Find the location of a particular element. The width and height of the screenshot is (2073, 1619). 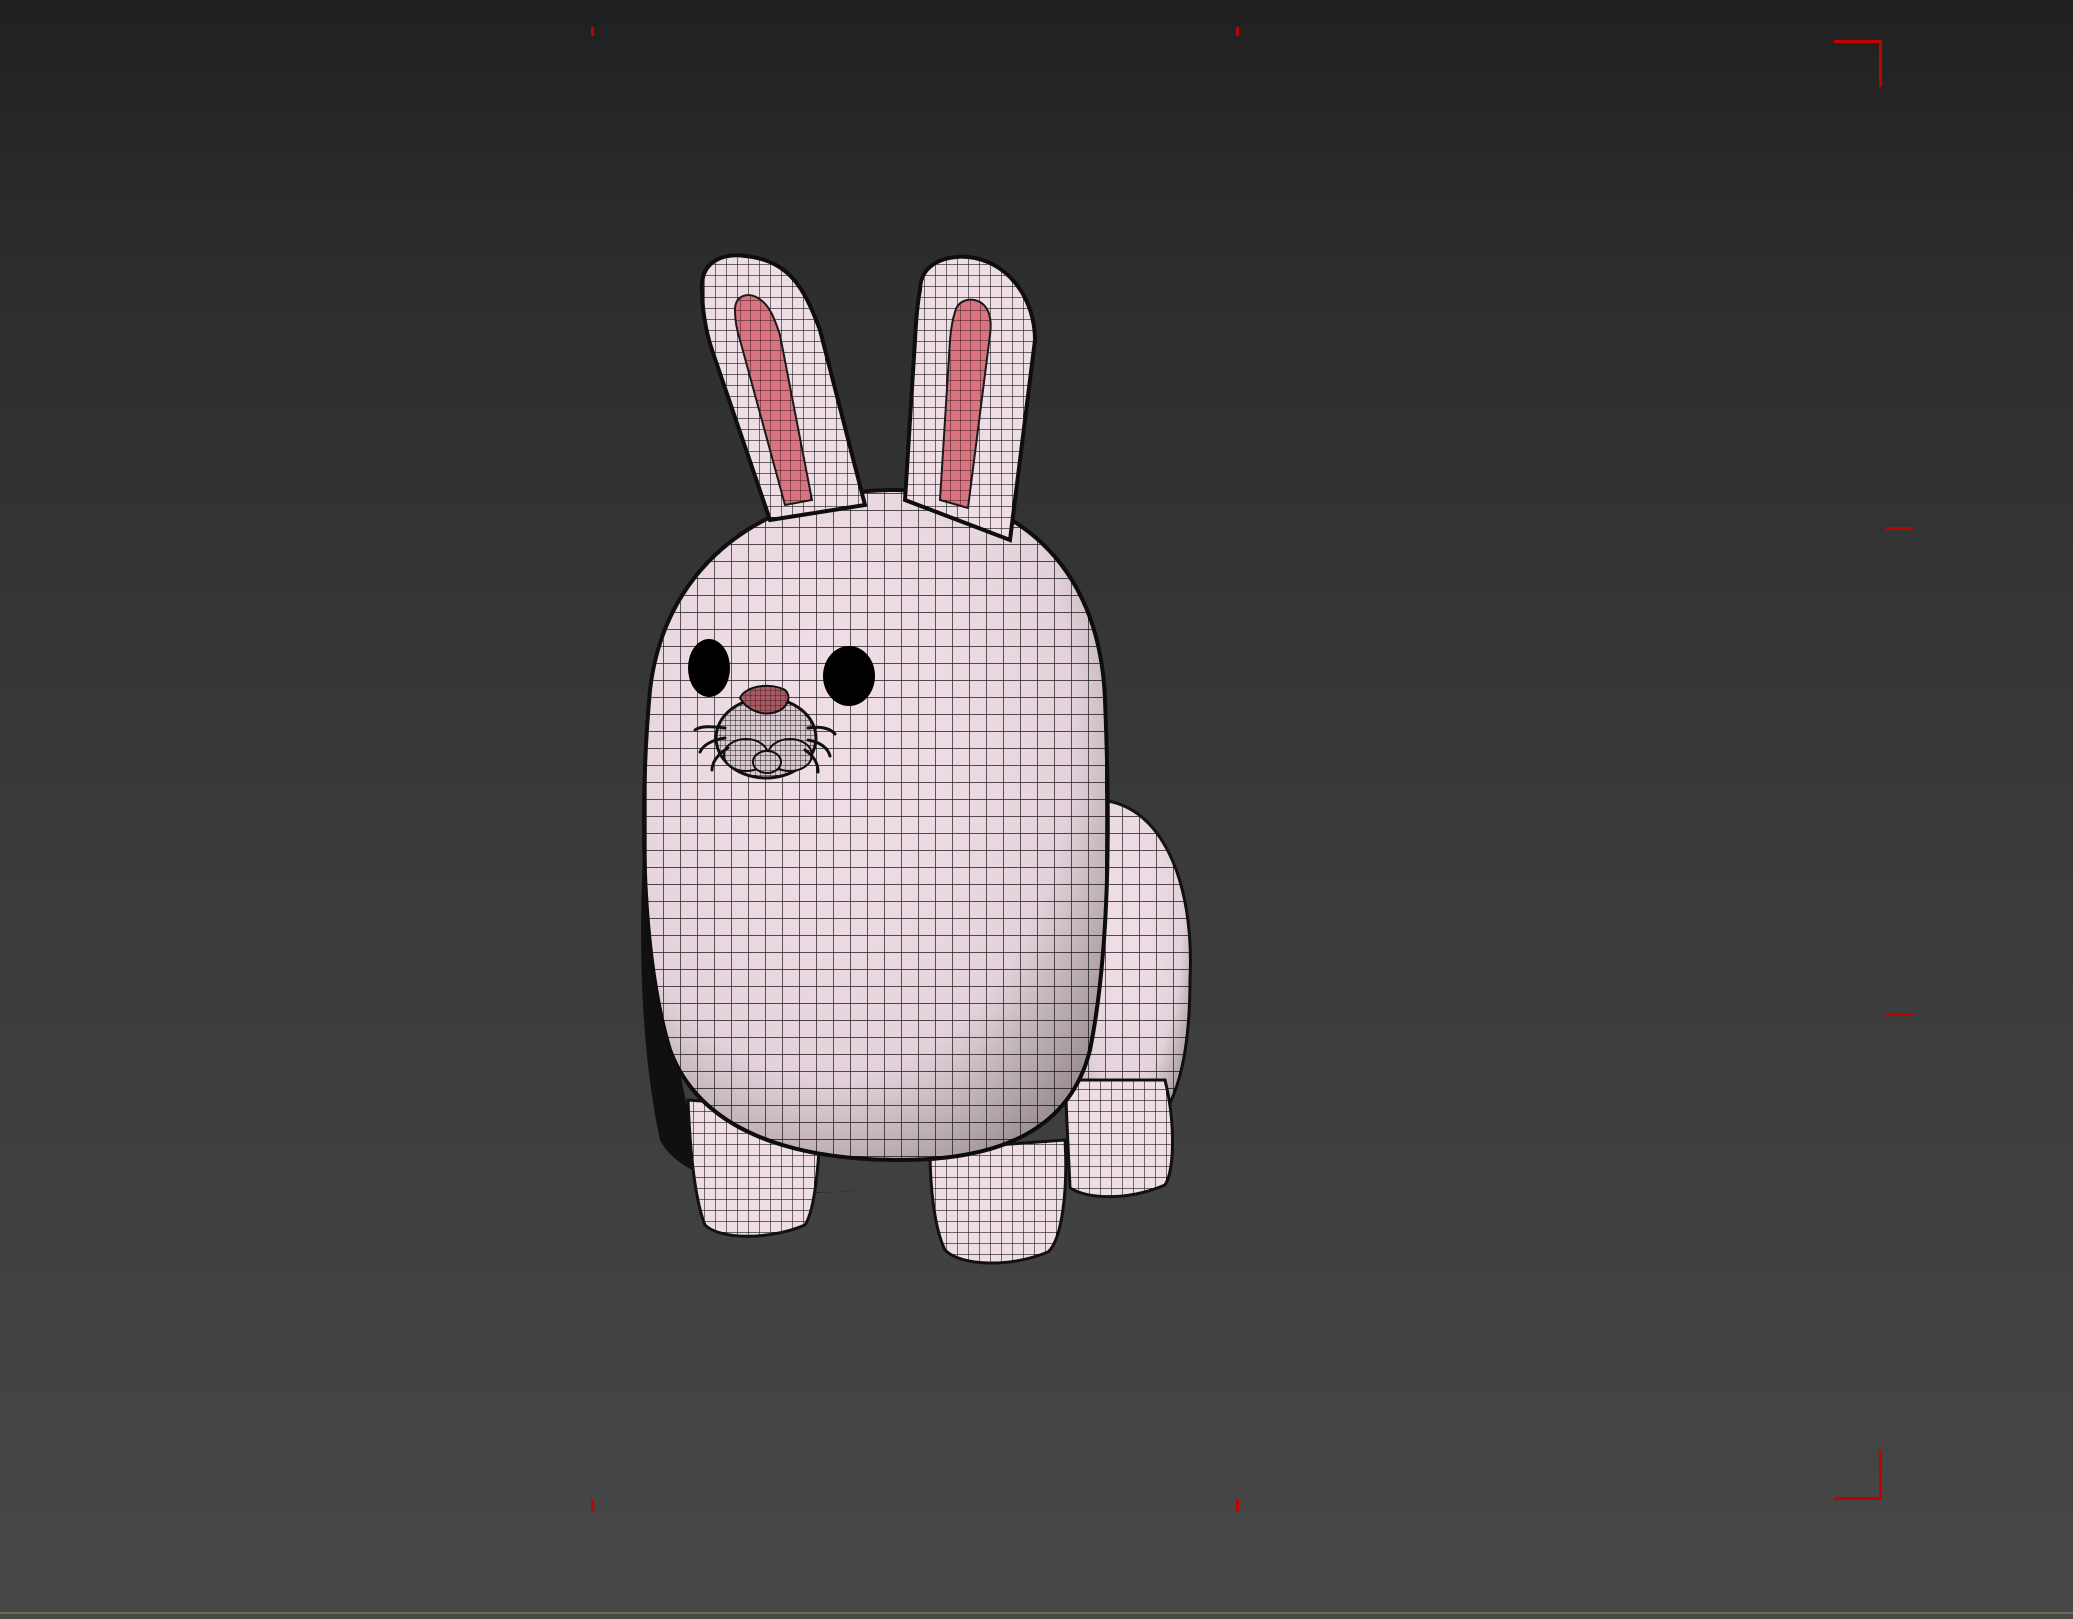

right-eye is located at coordinates (849, 676).